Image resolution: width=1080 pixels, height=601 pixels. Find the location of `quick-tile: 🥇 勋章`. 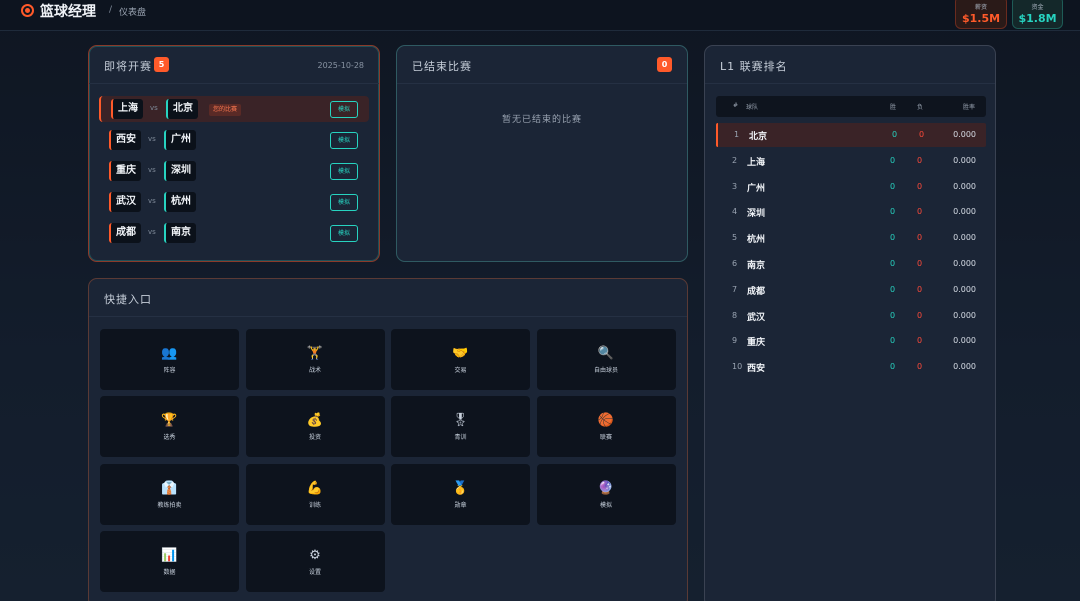

quick-tile: 🥇 勋章 is located at coordinates (460, 494).